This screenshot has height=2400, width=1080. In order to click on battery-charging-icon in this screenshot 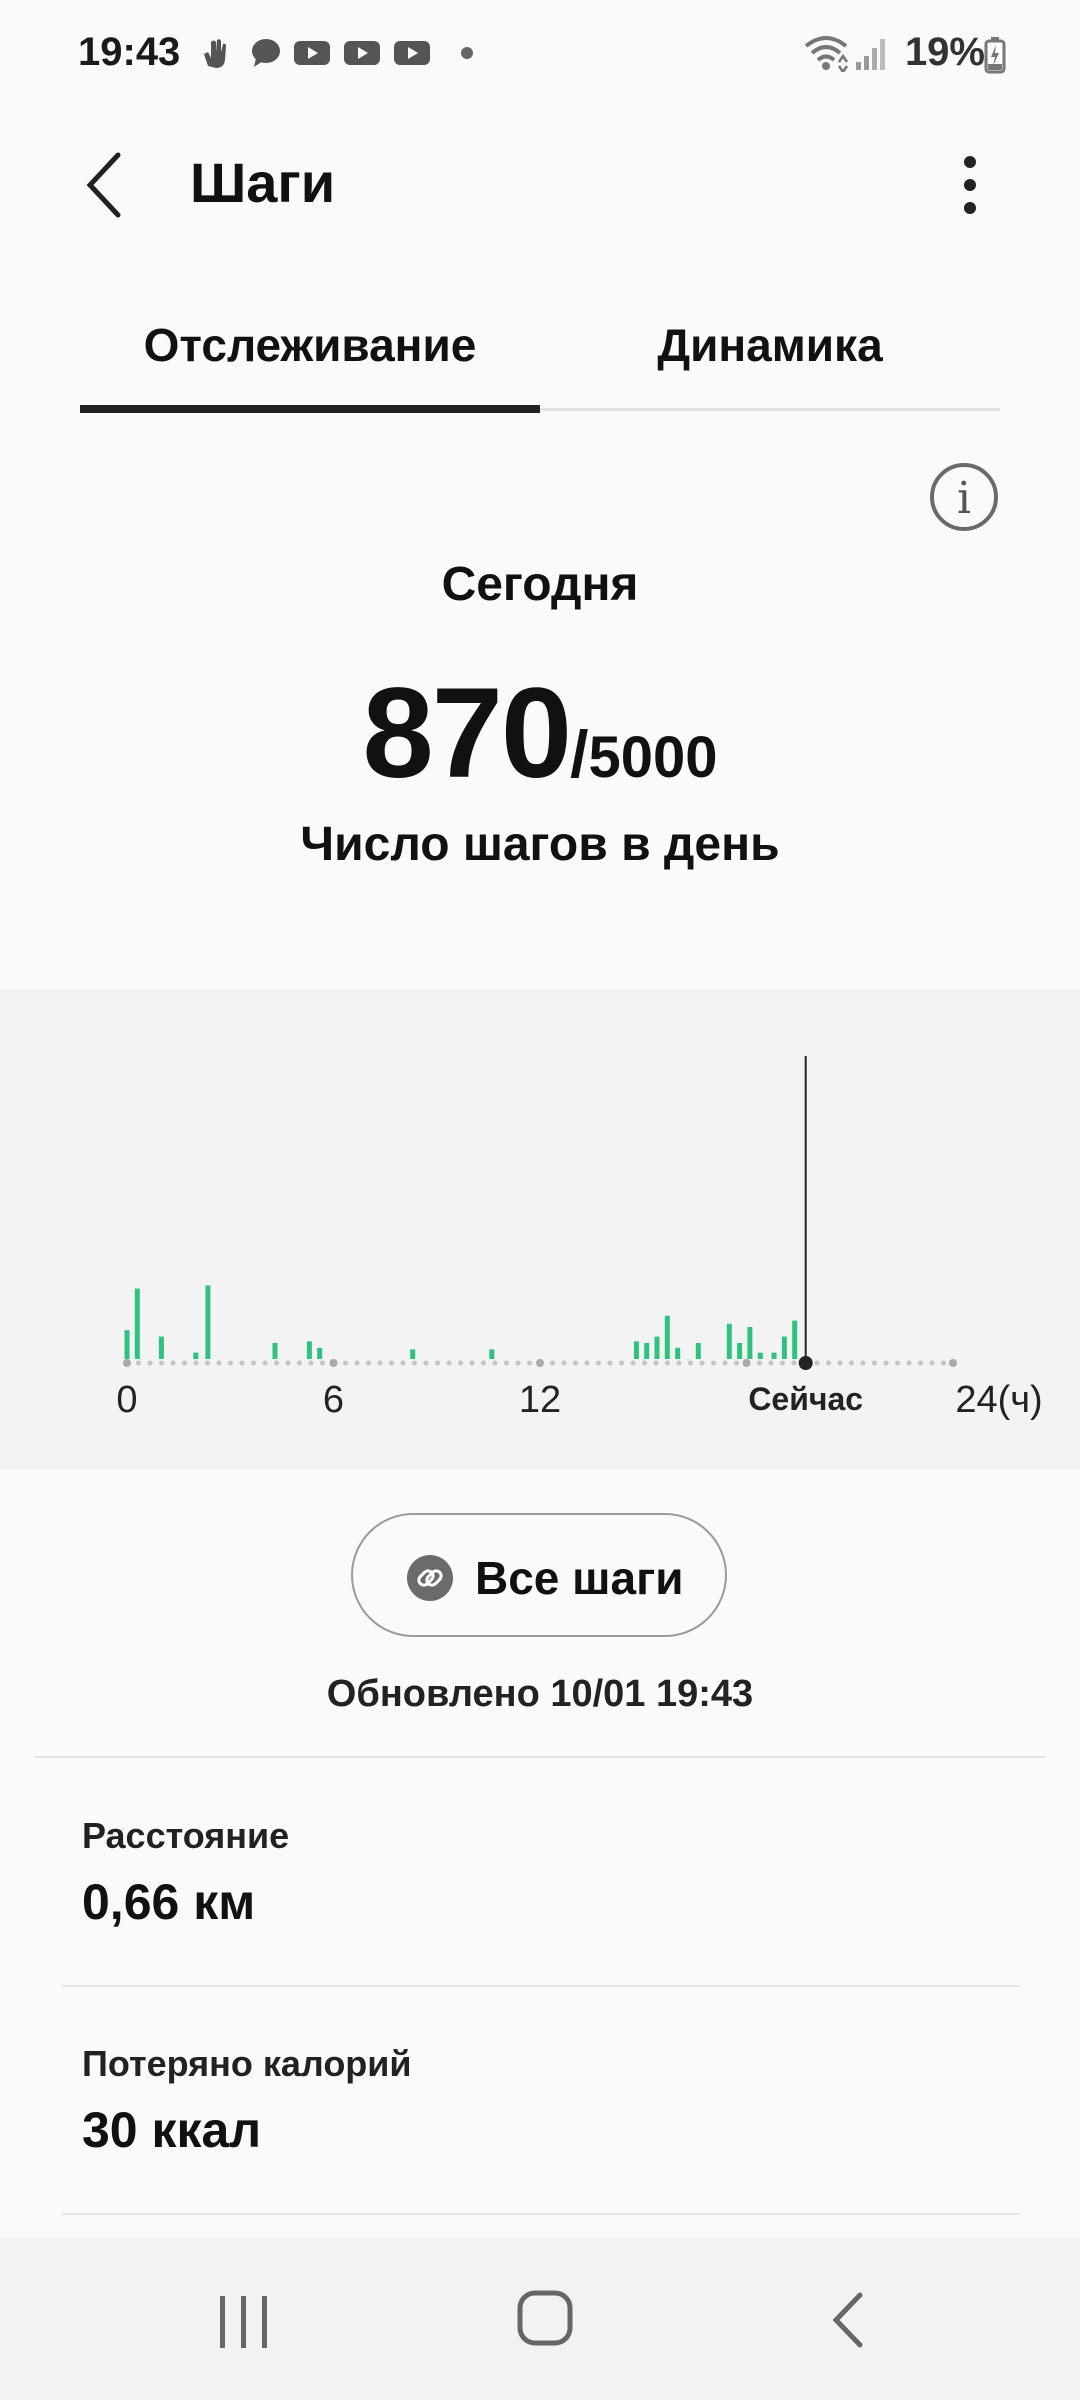, I will do `click(995, 55)`.